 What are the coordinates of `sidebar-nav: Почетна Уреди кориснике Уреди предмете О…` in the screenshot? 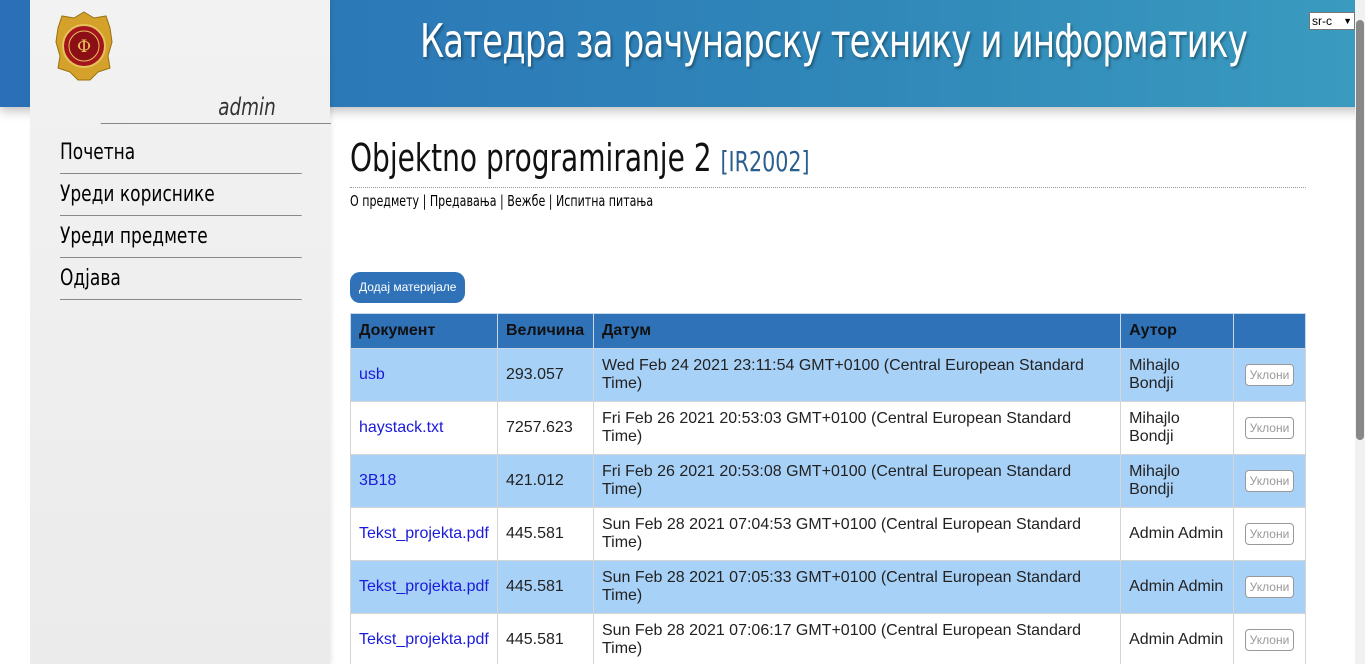 It's located at (181, 216).